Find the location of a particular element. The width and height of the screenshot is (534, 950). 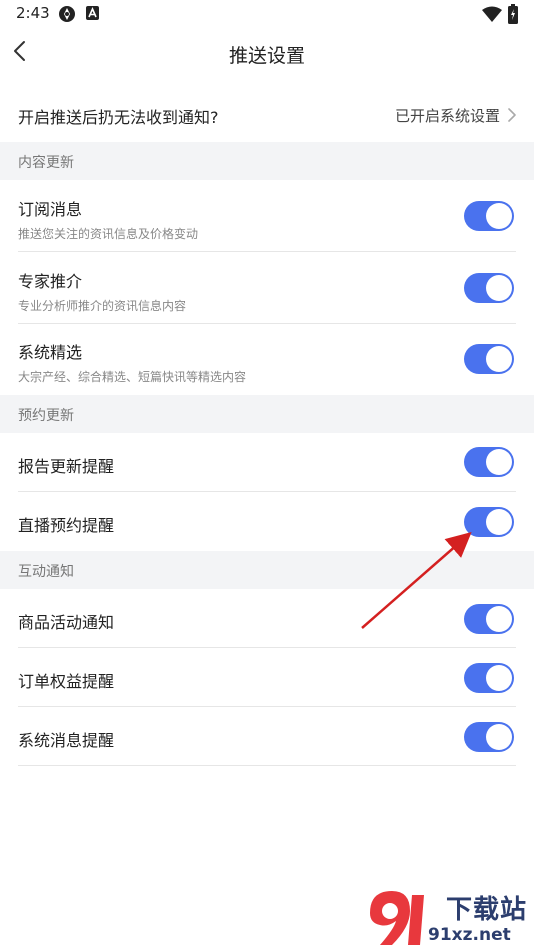

setting-title: 订单权益提醒 is located at coordinates (66, 681).